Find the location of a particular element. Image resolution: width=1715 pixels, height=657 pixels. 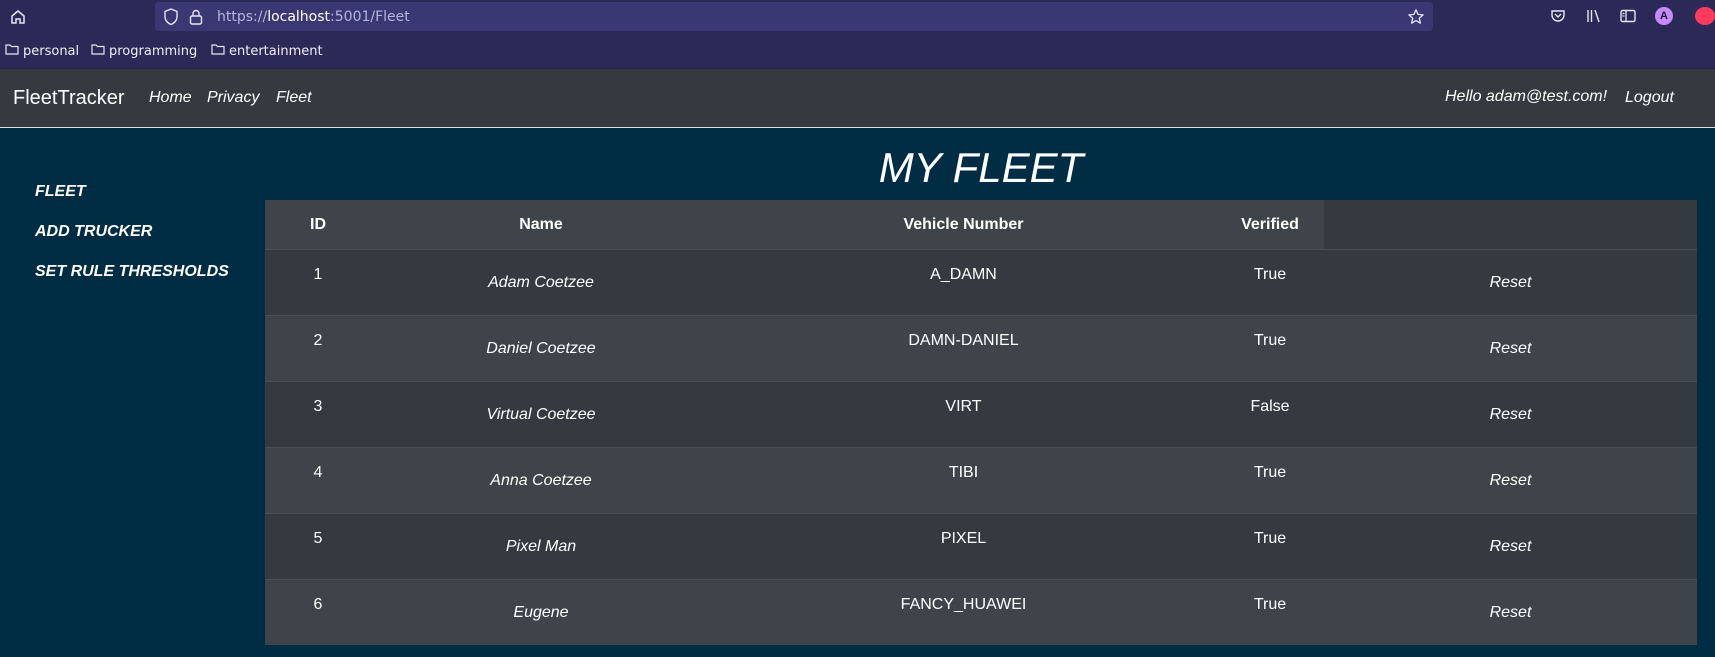

cell-id: 2 is located at coordinates (318, 348).